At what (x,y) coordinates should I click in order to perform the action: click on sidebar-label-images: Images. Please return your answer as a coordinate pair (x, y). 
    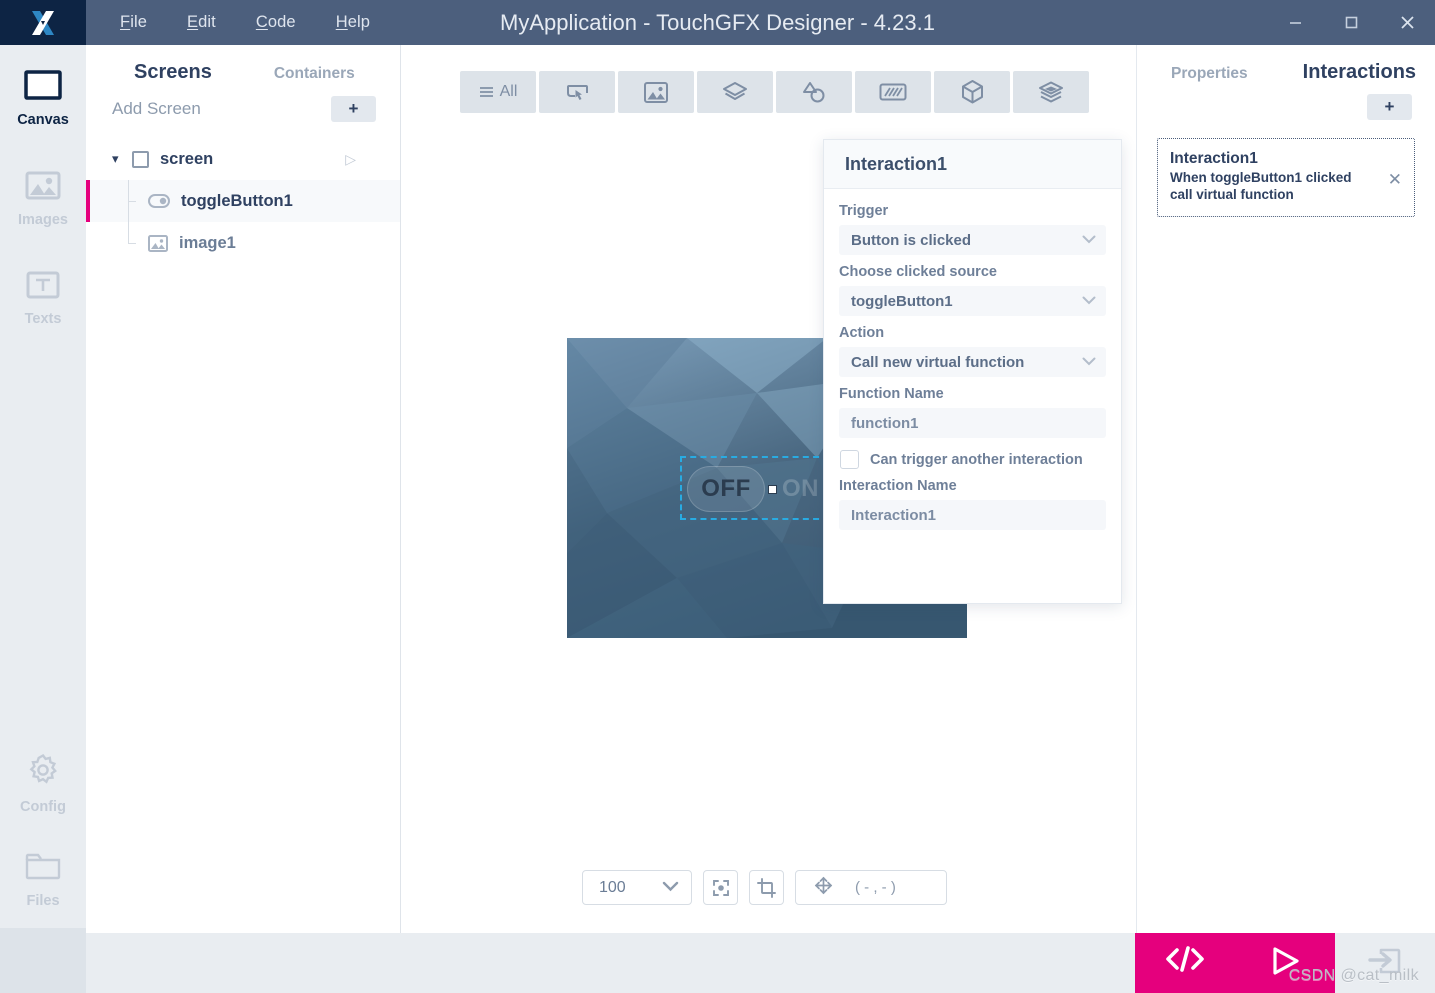
    Looking at the image, I should click on (43, 219).